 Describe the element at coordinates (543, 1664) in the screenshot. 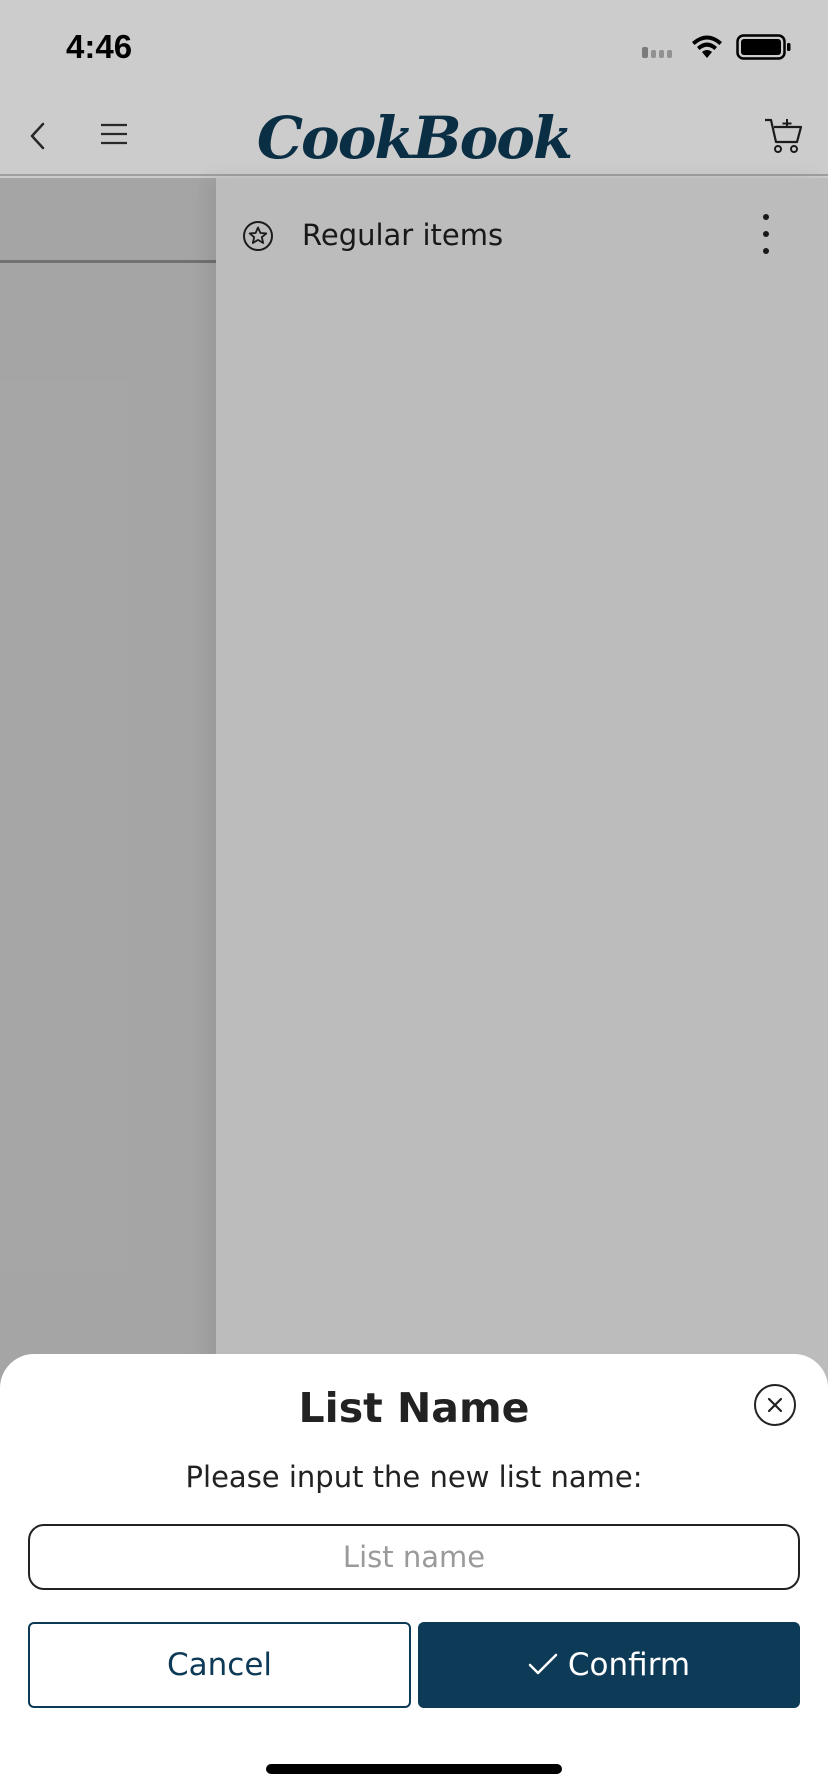

I see `checkmark-icon` at that location.